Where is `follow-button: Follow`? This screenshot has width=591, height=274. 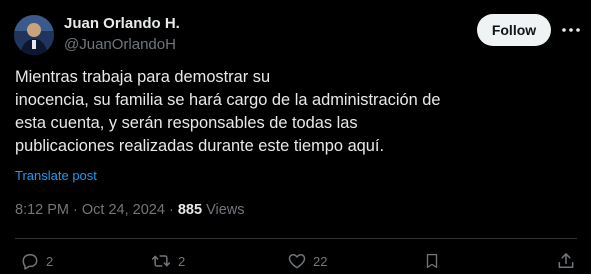
follow-button: Follow is located at coordinates (514, 30).